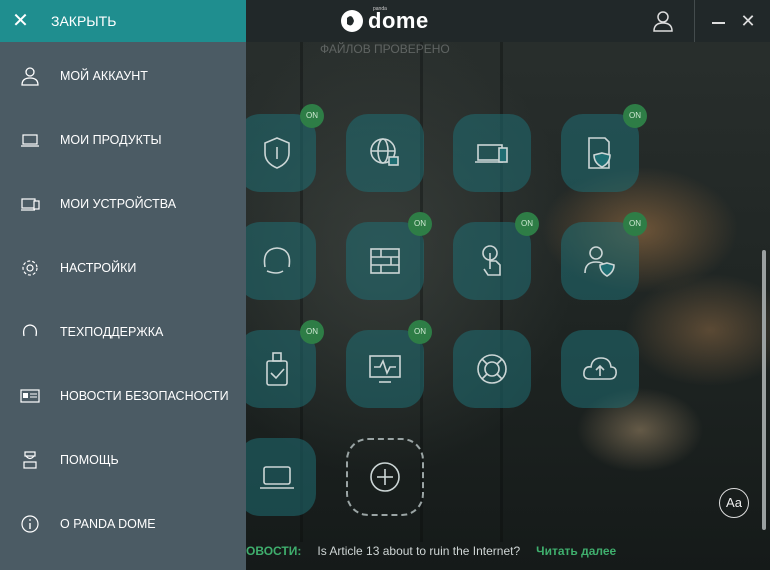 Image resolution: width=770 pixels, height=570 pixels. I want to click on title-bar: ✕ ЗАКРЫТЬ dome panda ✕, so click(385, 21).